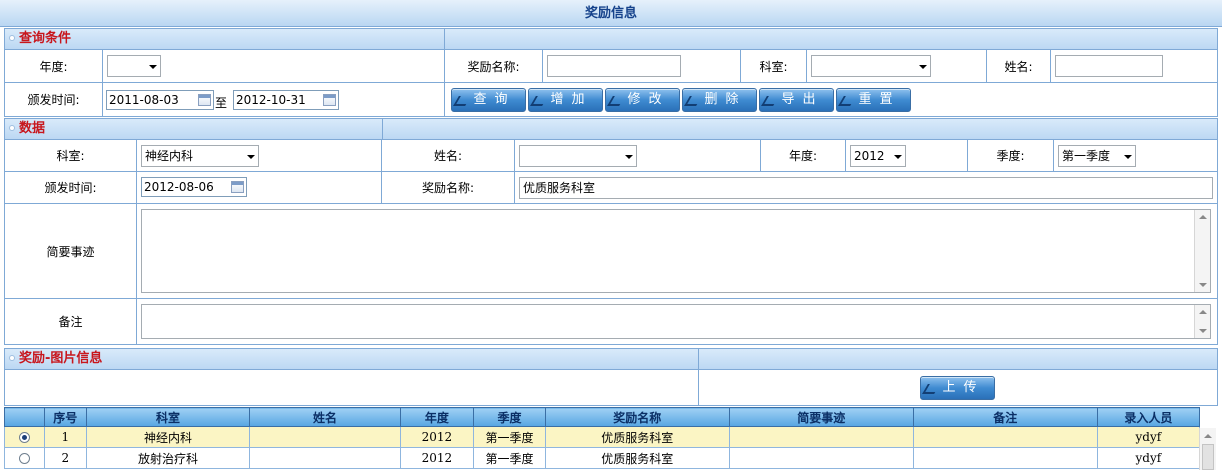 The image size is (1222, 470). I want to click on award-name-input, so click(614, 66).